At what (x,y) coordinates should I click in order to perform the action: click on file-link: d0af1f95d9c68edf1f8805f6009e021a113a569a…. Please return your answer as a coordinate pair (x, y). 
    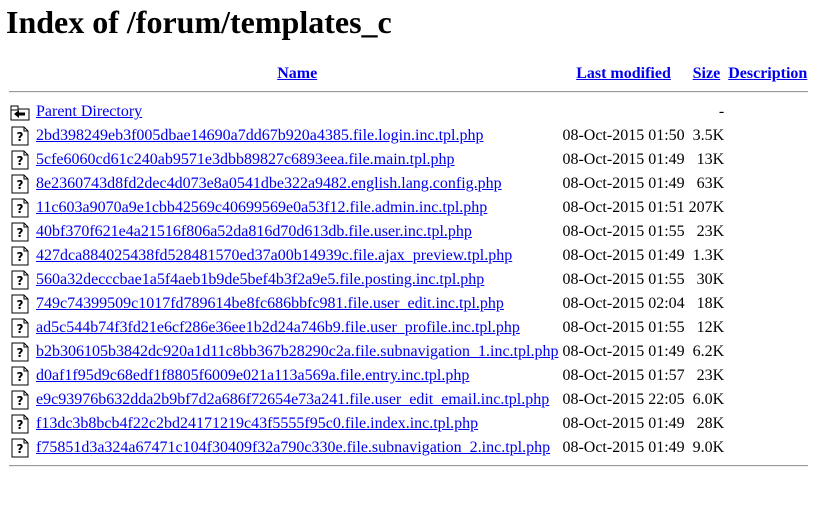
    Looking at the image, I should click on (252, 375).